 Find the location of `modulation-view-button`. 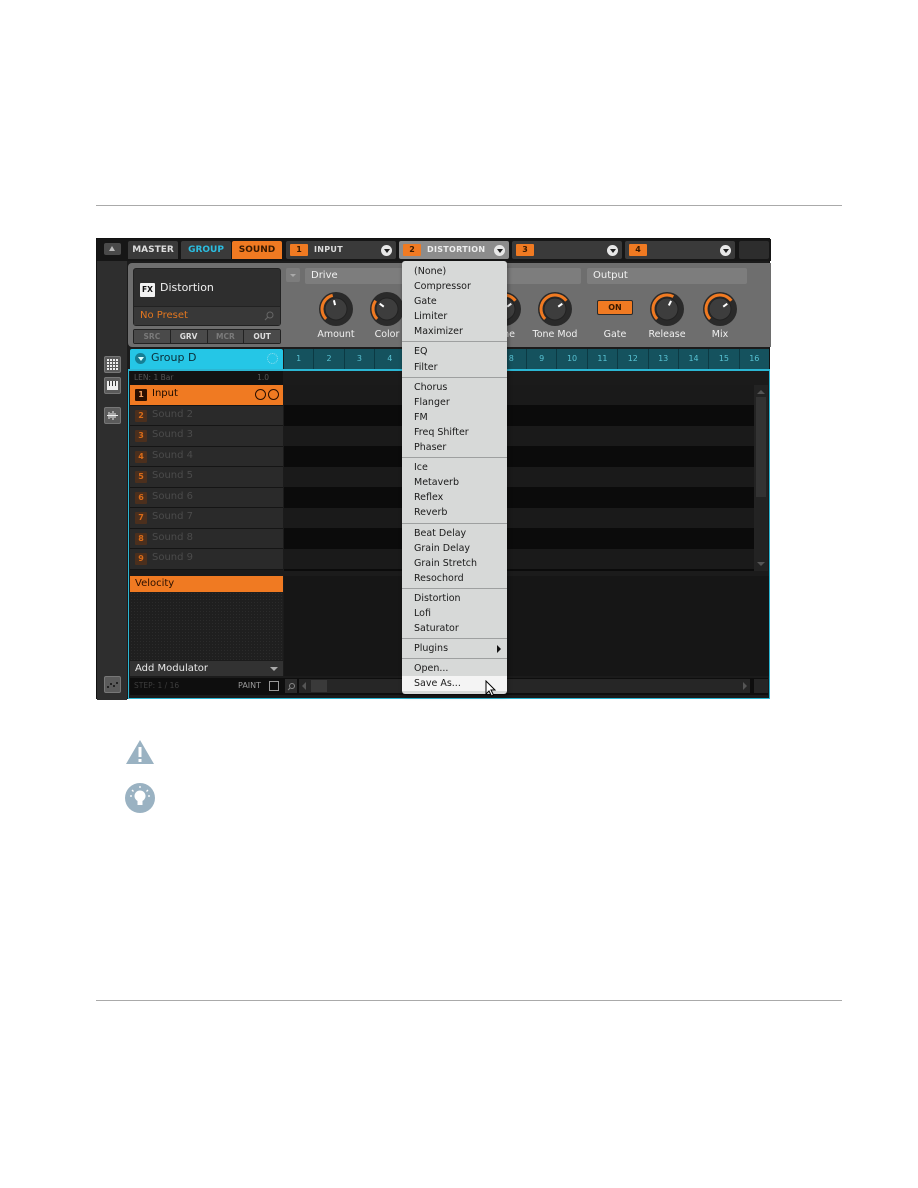

modulation-view-button is located at coordinates (112, 684).